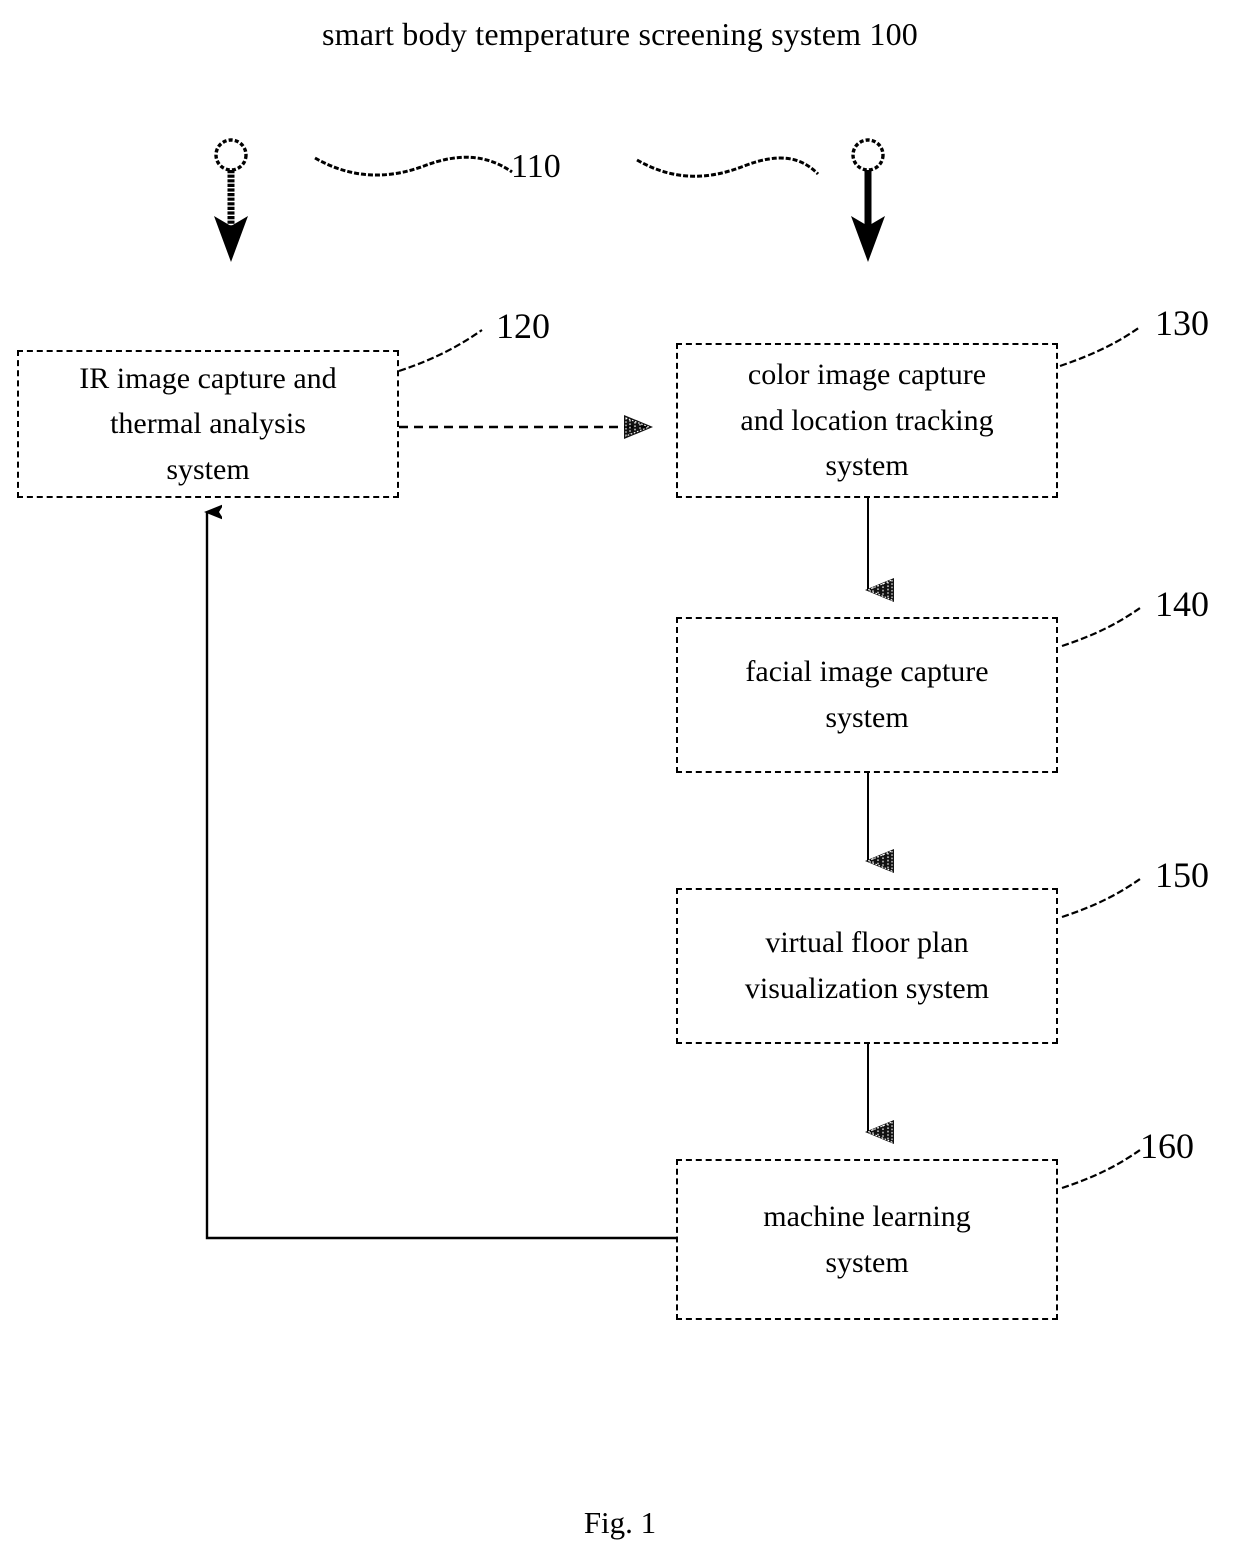 The width and height of the screenshot is (1240, 1565). I want to click on figure-caption: Fig. 1, so click(620, 1522).